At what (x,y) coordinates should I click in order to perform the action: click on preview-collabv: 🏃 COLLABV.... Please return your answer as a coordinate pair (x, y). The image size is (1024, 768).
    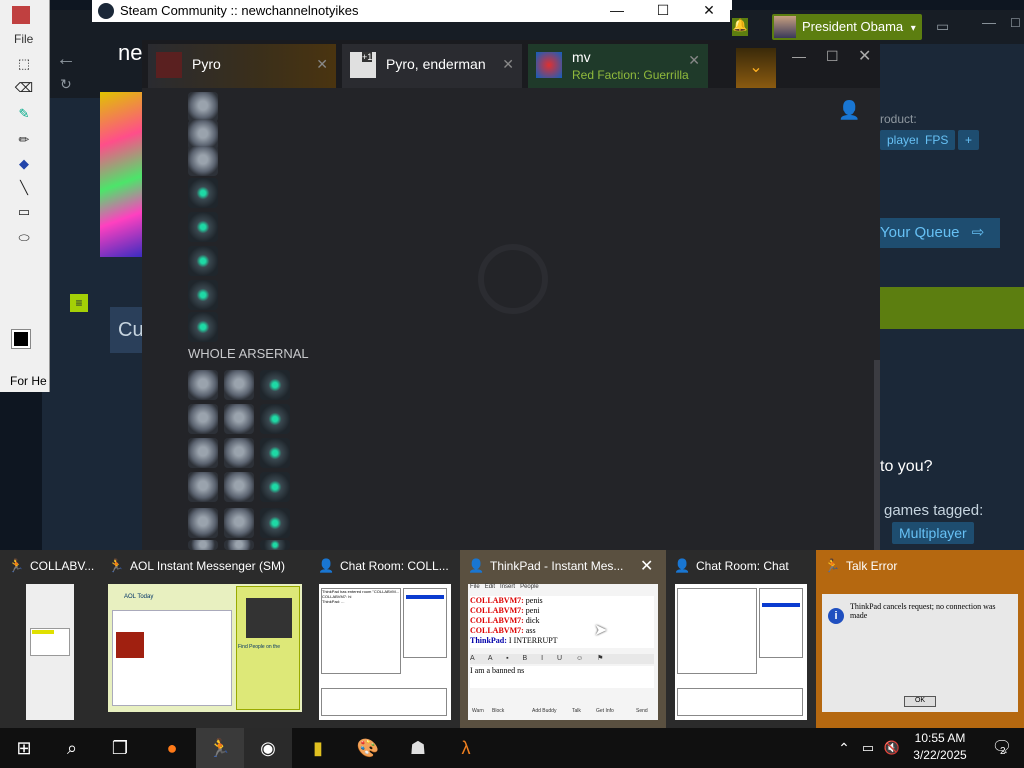
    Looking at the image, I should click on (50, 639).